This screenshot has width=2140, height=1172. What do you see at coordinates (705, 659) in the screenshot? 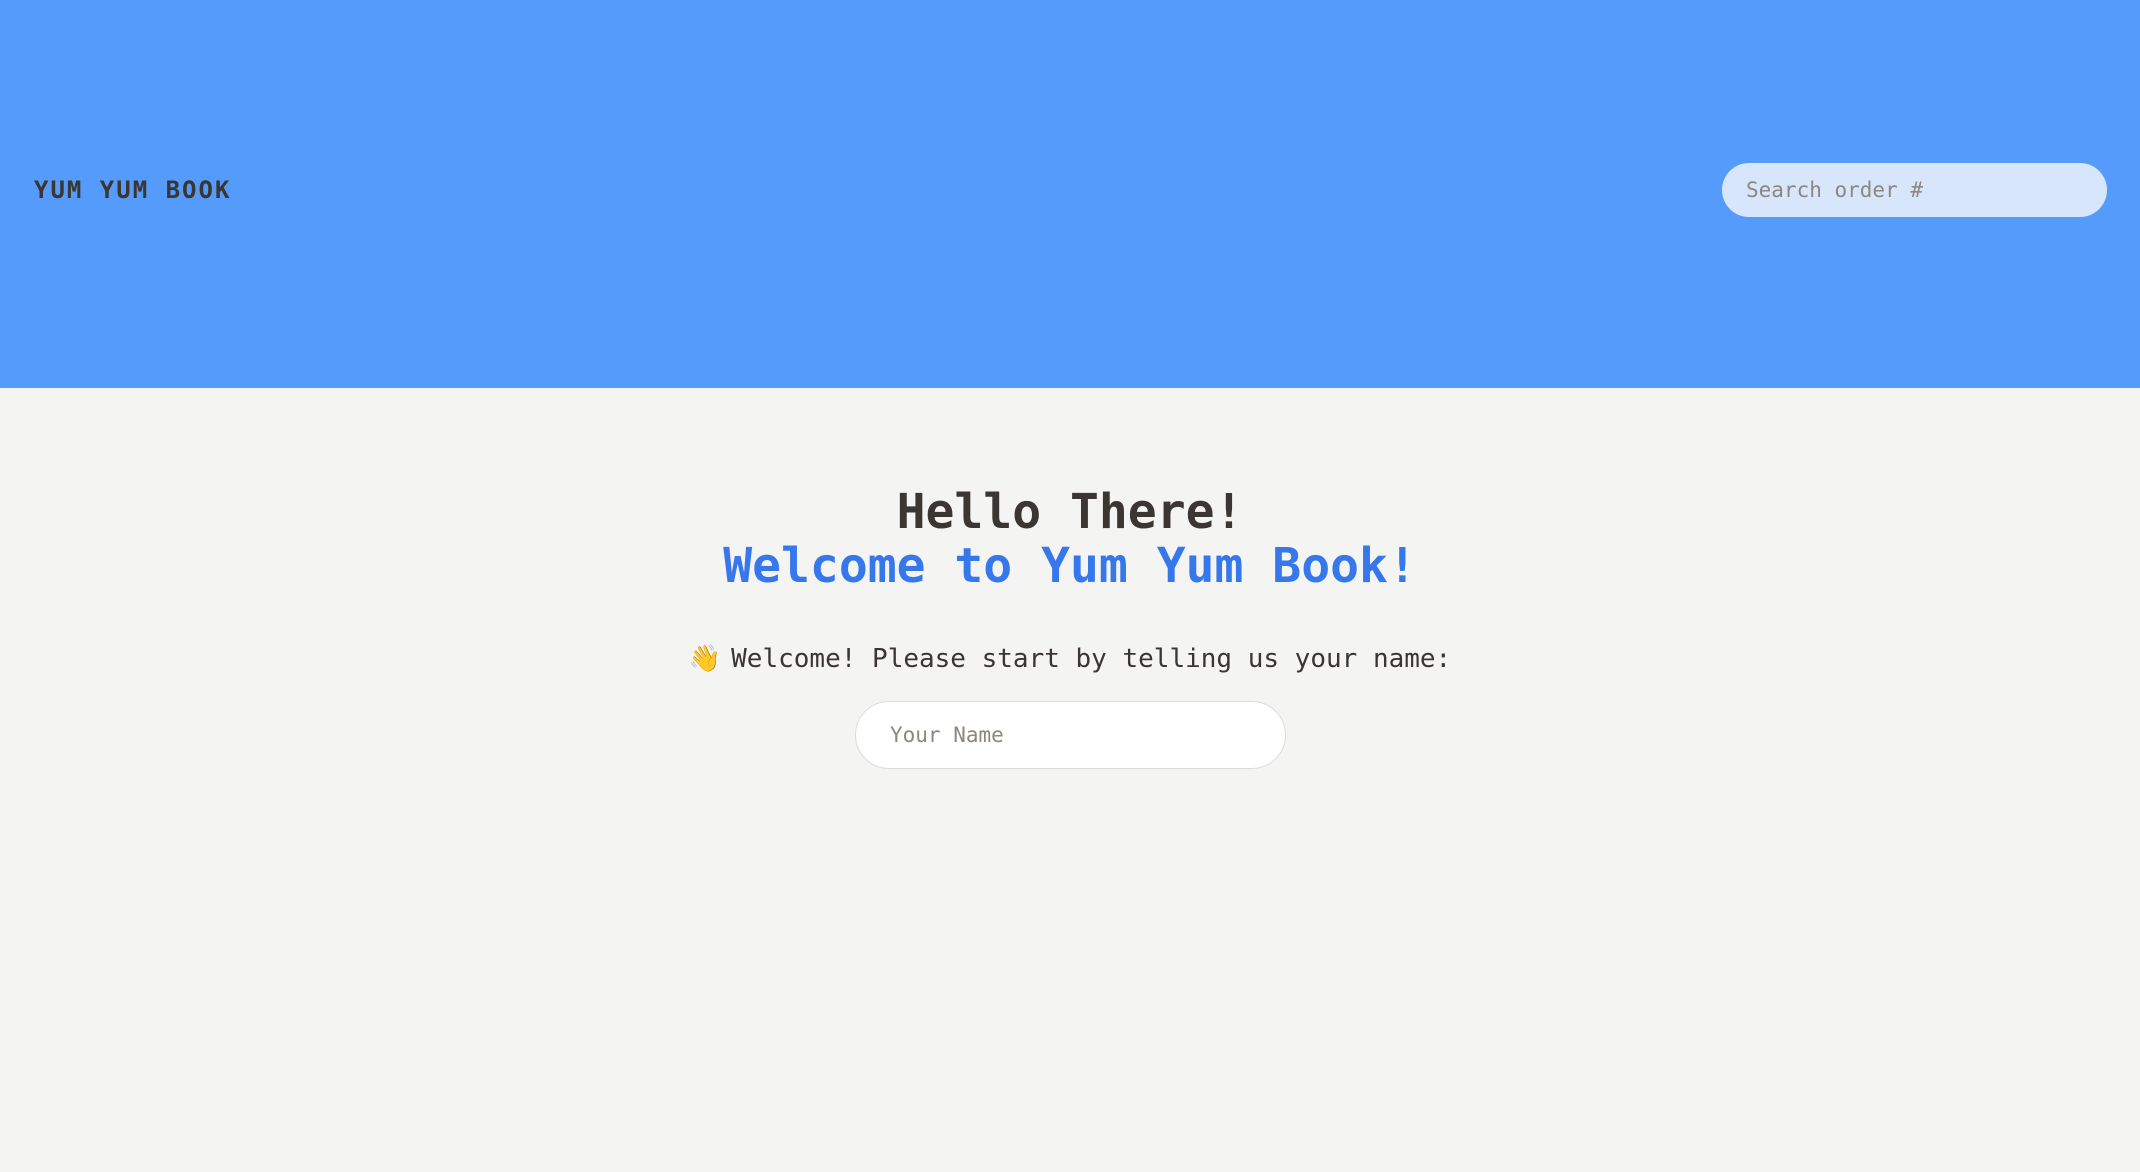
I see `waving-hand-icon: 👋` at bounding box center [705, 659].